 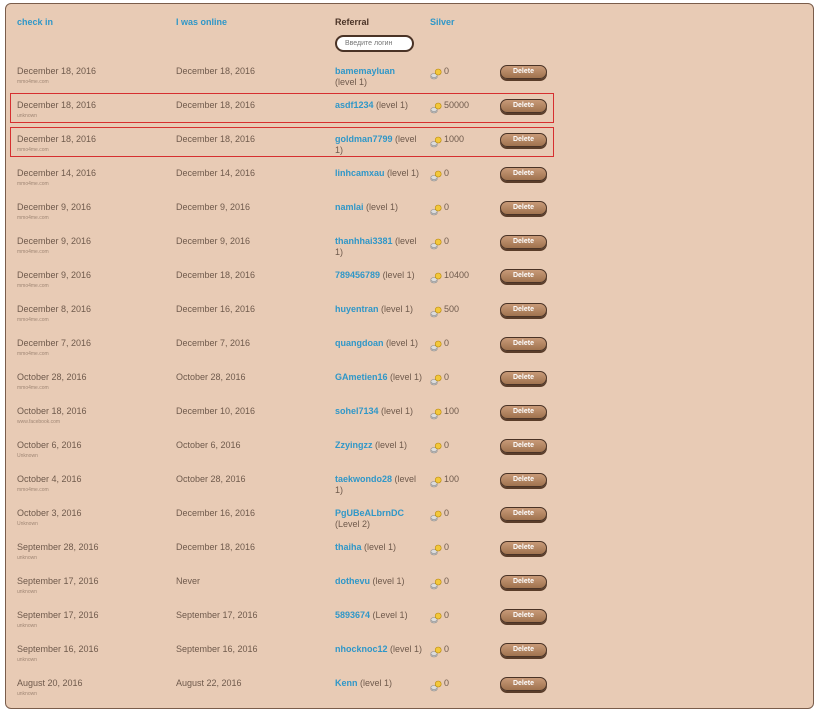 What do you see at coordinates (27, 524) in the screenshot?
I see `referral-source: Unknown` at bounding box center [27, 524].